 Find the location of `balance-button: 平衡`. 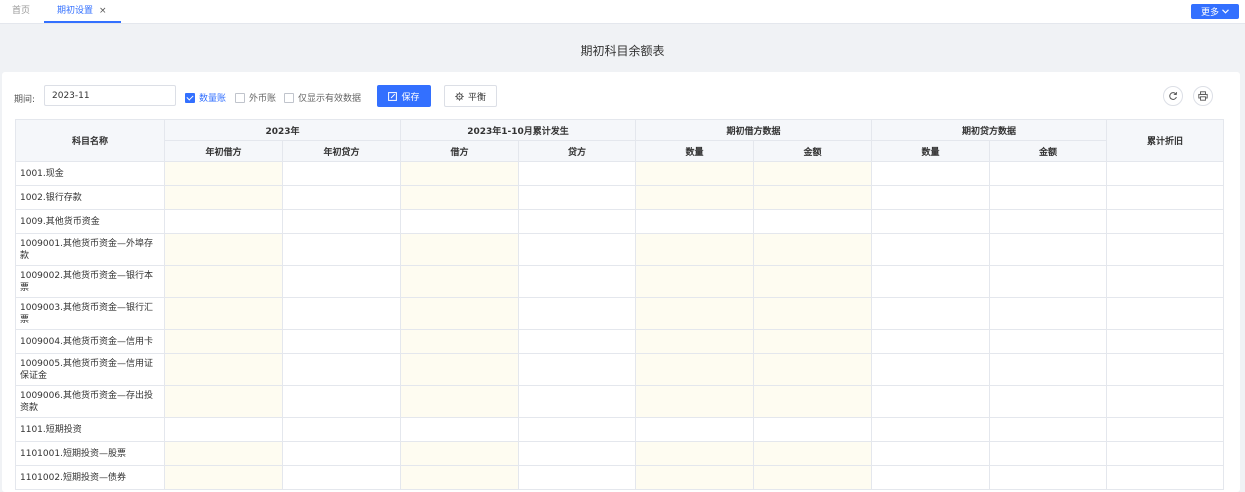

balance-button: 平衡 is located at coordinates (470, 96).